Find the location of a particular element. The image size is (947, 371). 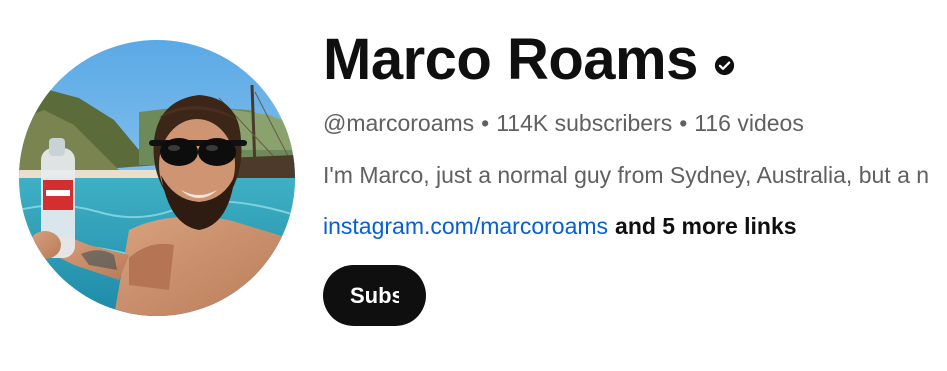

instagram-link: instagram.com/marcoroams is located at coordinates (465, 226).